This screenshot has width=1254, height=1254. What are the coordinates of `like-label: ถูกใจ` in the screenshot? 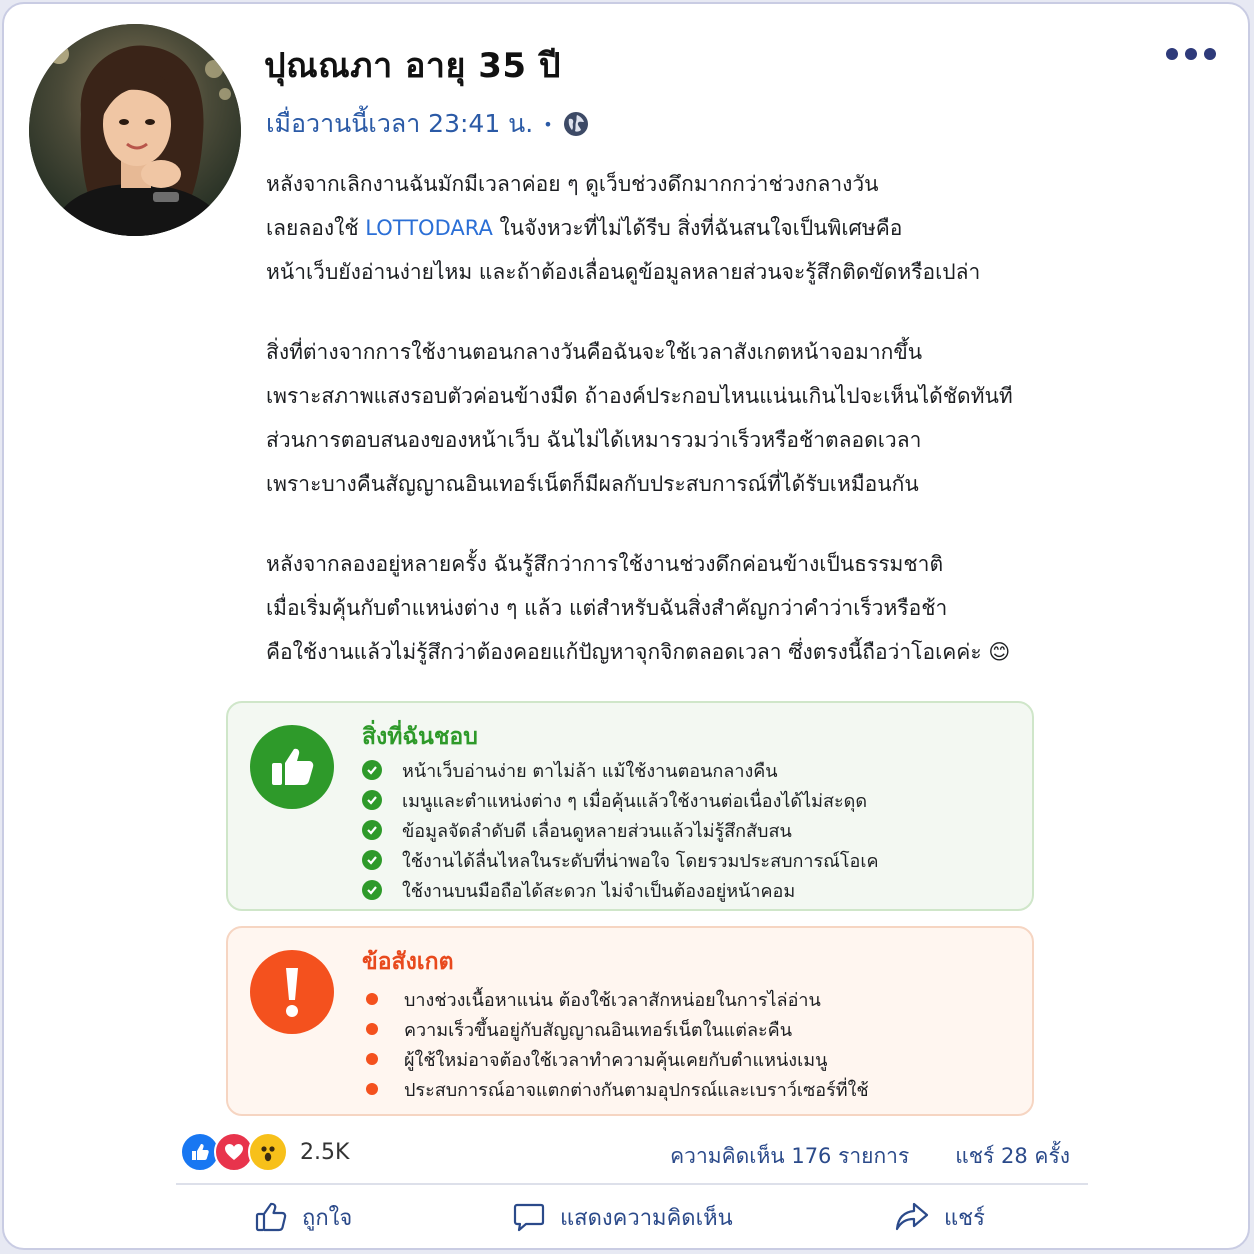 It's located at (327, 1218).